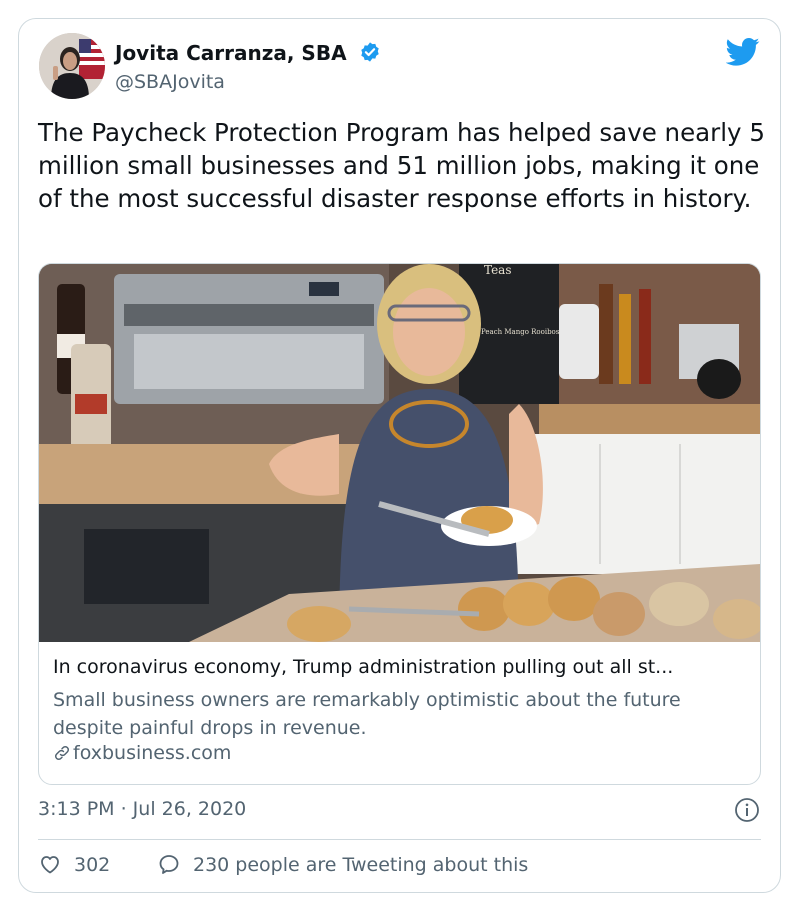 Image resolution: width=799 pixels, height=911 pixels. What do you see at coordinates (361, 865) in the screenshot?
I see `reply-text: 230 people are Tweeting about this` at bounding box center [361, 865].